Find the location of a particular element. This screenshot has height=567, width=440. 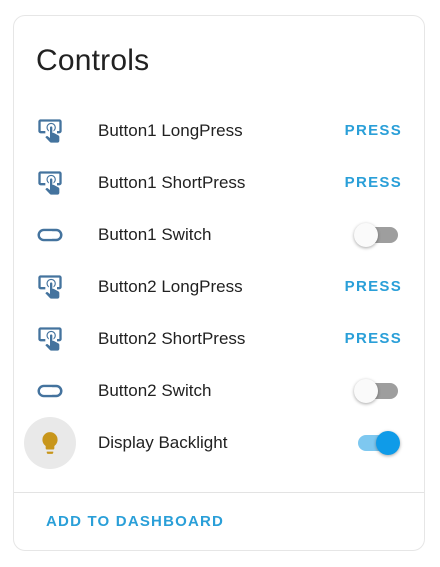

entity-row-display-backlight: Display Backlight is located at coordinates (219, 443).